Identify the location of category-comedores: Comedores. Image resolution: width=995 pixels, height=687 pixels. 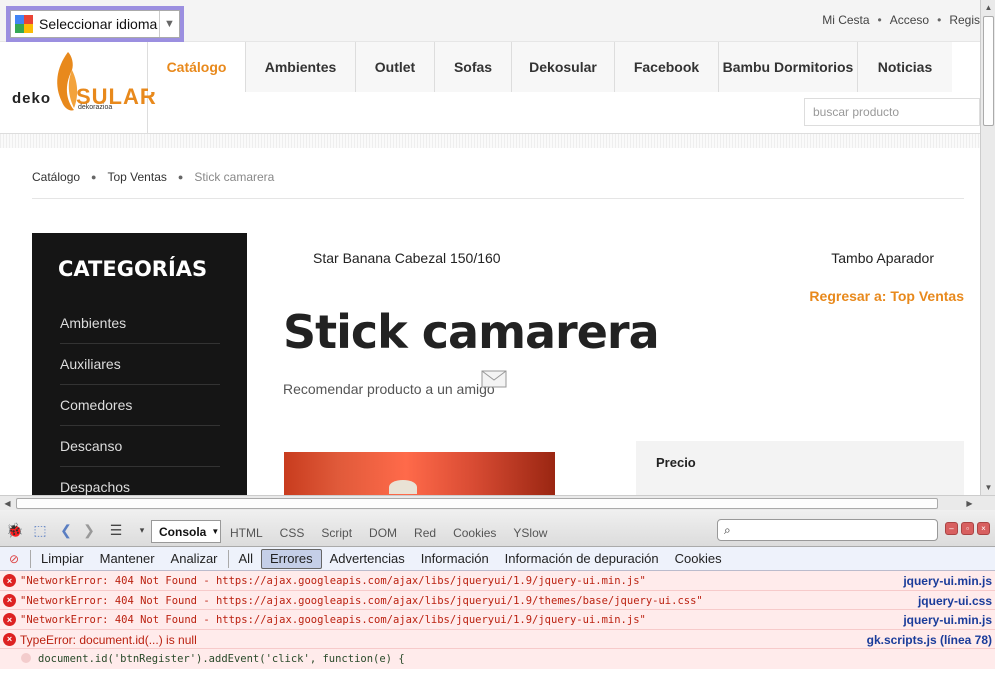
(140, 405).